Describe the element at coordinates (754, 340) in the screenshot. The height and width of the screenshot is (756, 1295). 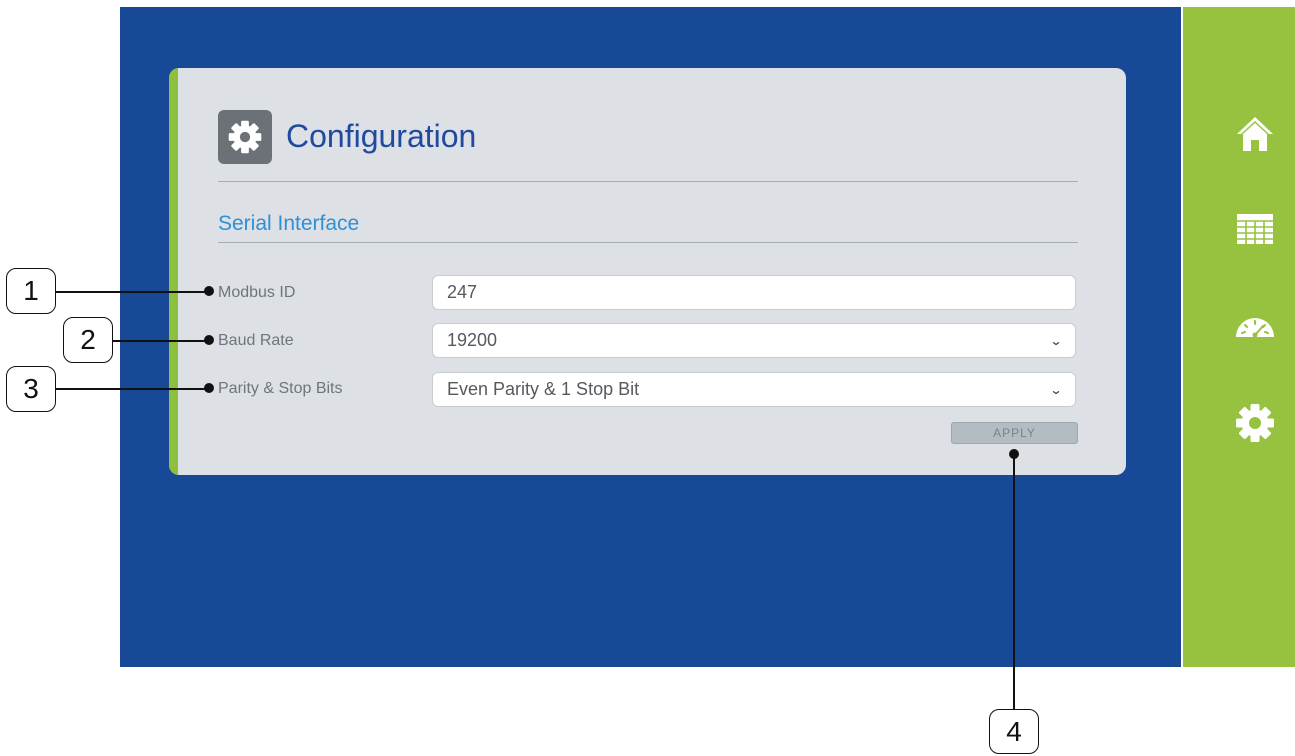
I see `baud-rate-select: 19200 ⌄` at that location.